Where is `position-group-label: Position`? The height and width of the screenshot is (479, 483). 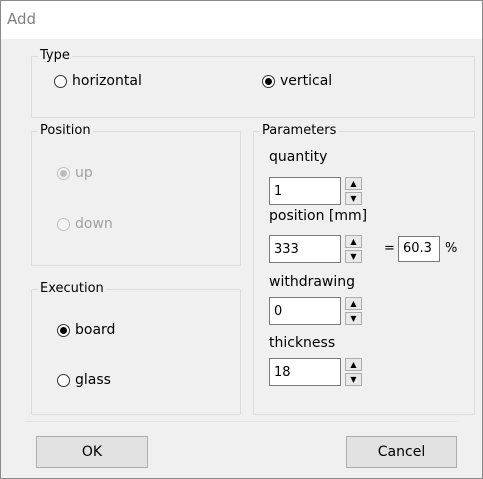
position-group-label: Position is located at coordinates (65, 130).